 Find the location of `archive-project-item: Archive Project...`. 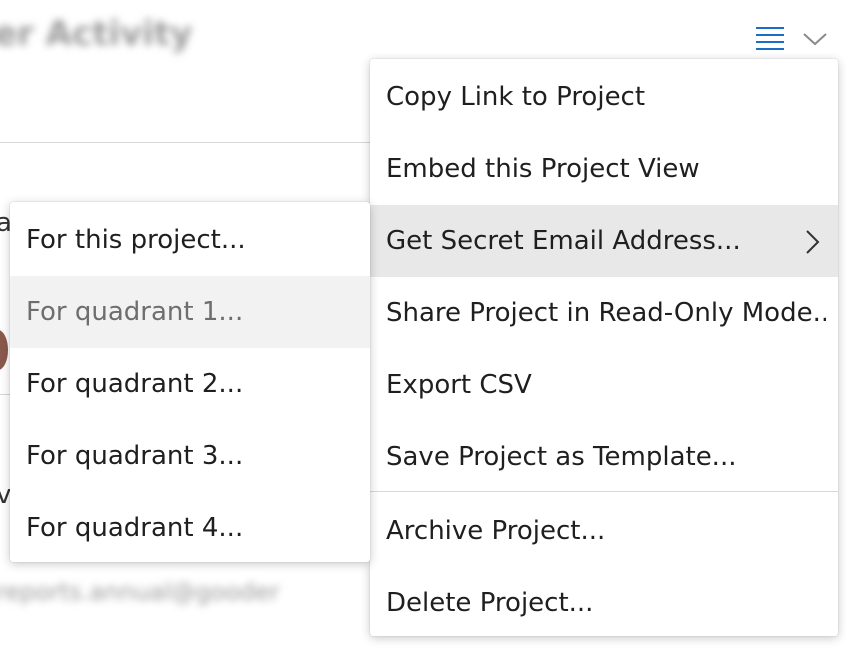

archive-project-item: Archive Project... is located at coordinates (604, 531).